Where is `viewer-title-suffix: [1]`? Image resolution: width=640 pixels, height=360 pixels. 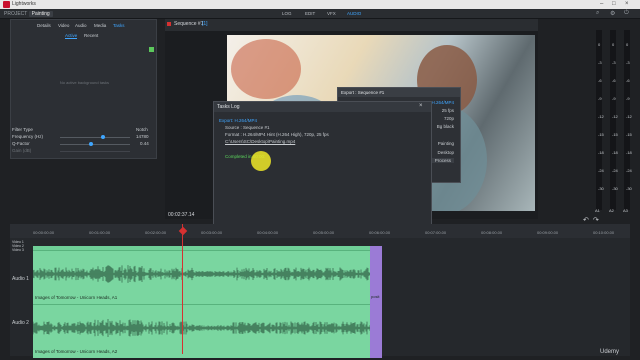
viewer-title-suffix: [1] is located at coordinates (205, 24).